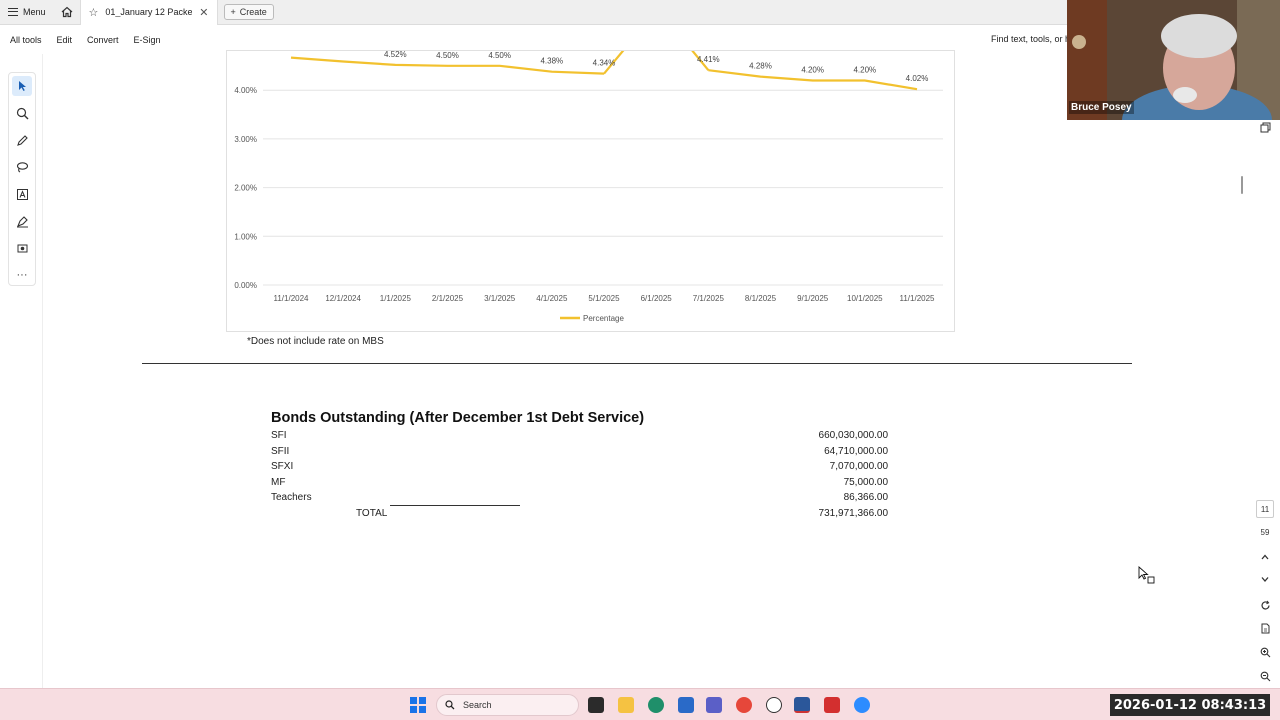  What do you see at coordinates (1265, 557) in the screenshot?
I see `chevron-up-icon` at bounding box center [1265, 557].